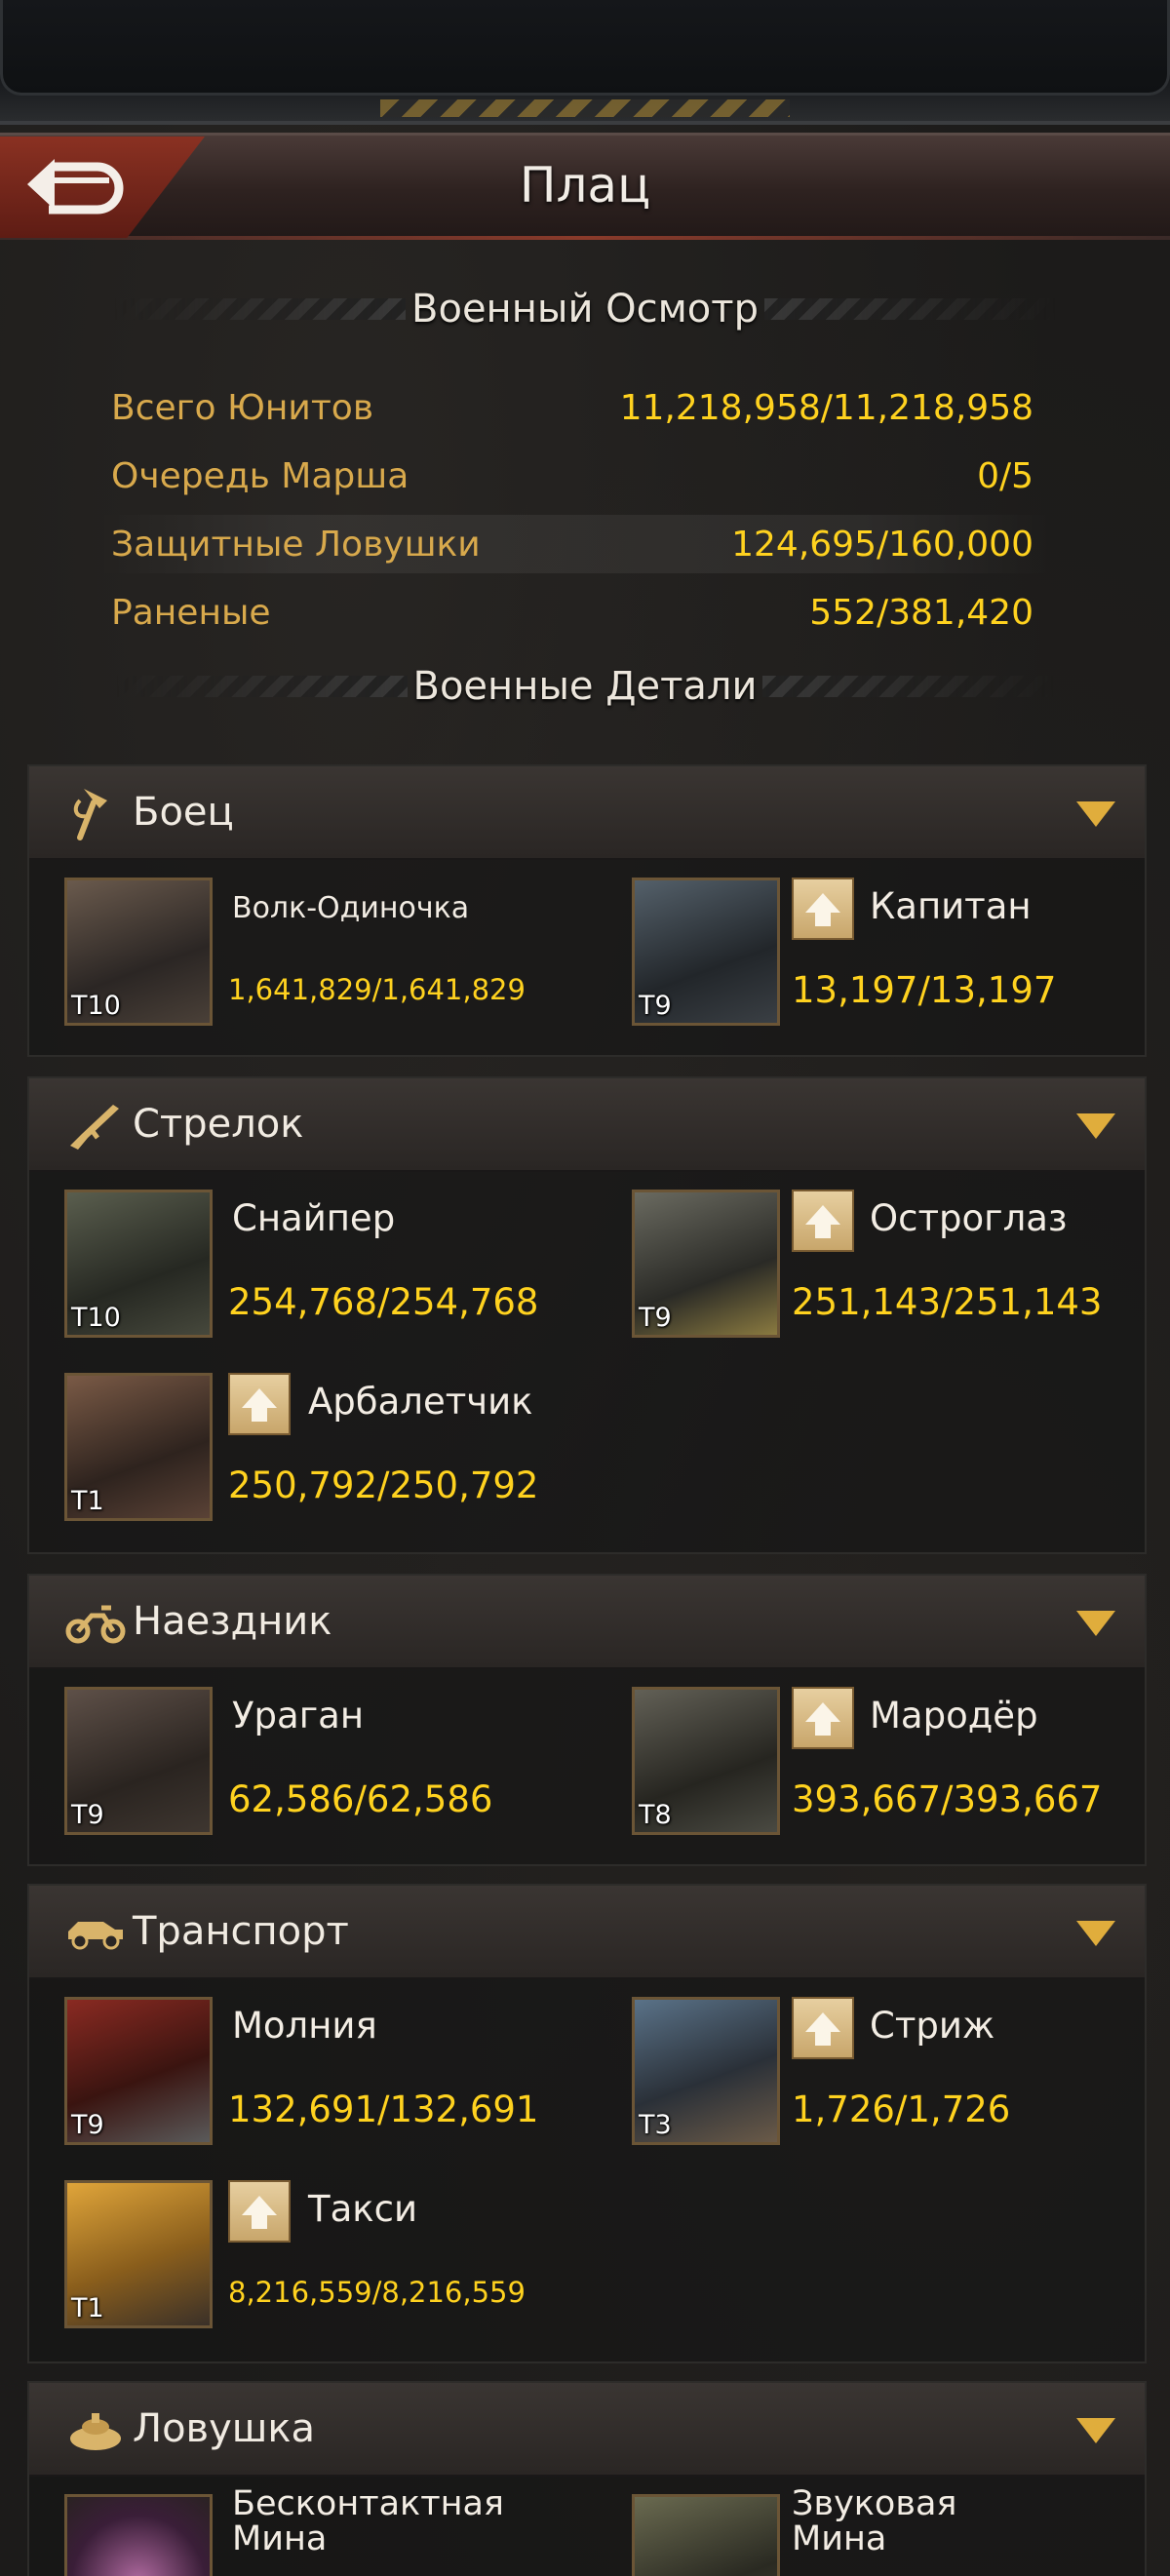 This screenshot has height=2576, width=1170. I want to click on unit-name: Бесконтактная Мина, so click(368, 2521).